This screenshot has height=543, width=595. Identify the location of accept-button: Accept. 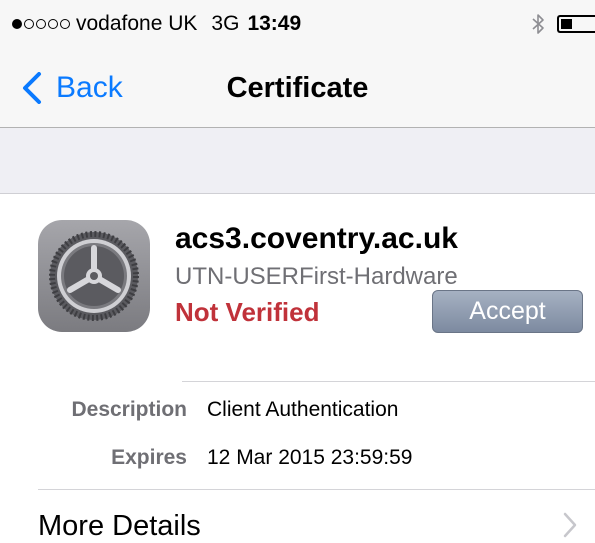
(507, 311).